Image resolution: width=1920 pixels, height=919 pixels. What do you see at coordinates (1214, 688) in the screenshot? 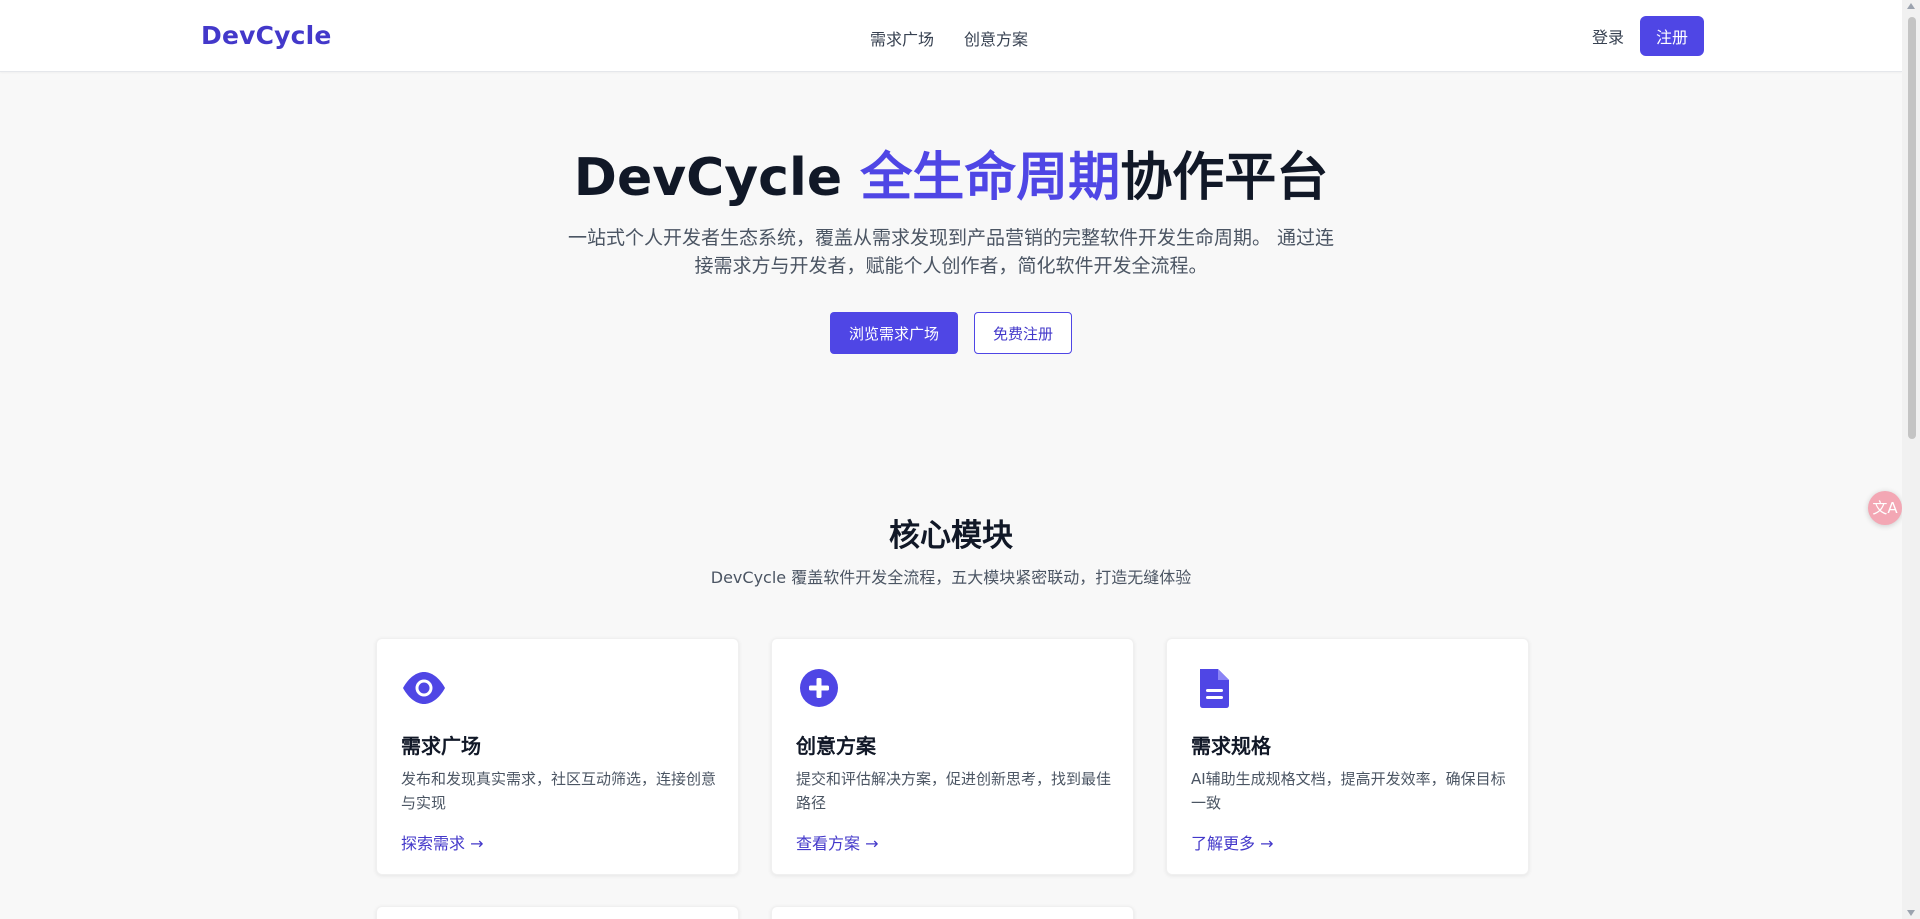
I see `document-icon` at bounding box center [1214, 688].